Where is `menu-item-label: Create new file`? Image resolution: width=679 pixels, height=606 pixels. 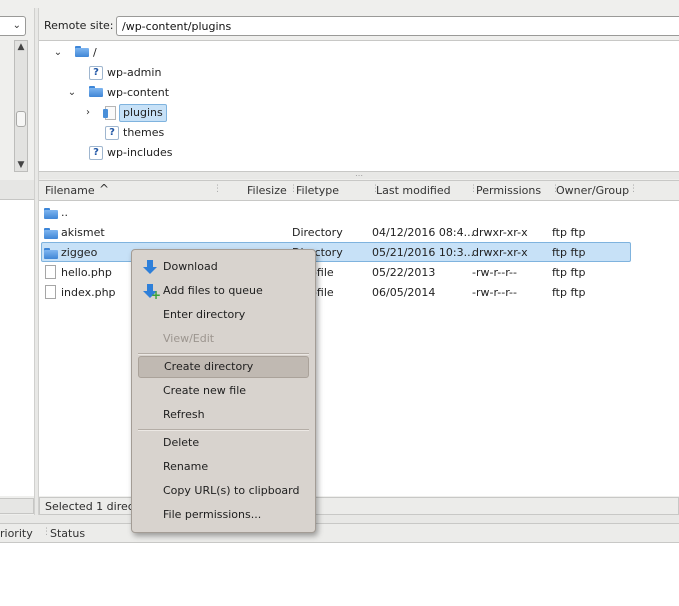
menu-item-label: Create new file is located at coordinates (205, 390).